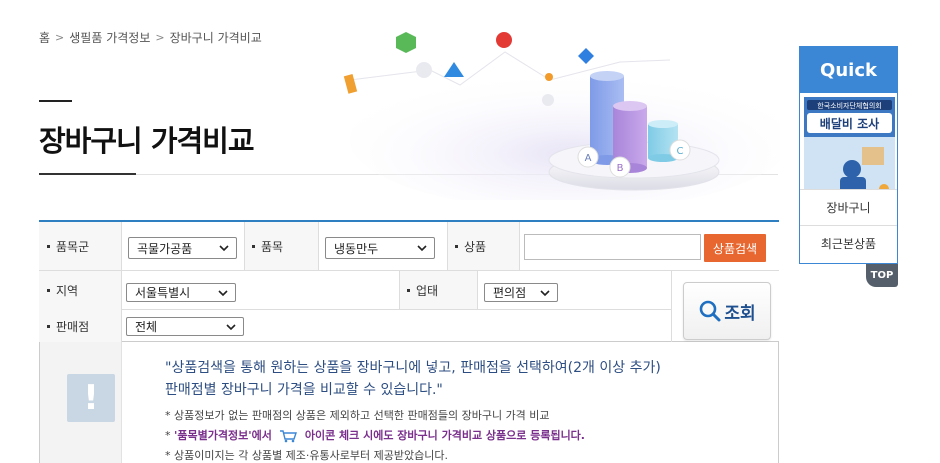 Image resolution: width=940 pixels, height=463 pixels. What do you see at coordinates (64, 326) in the screenshot?
I see `store-label: 판매점` at bounding box center [64, 326].